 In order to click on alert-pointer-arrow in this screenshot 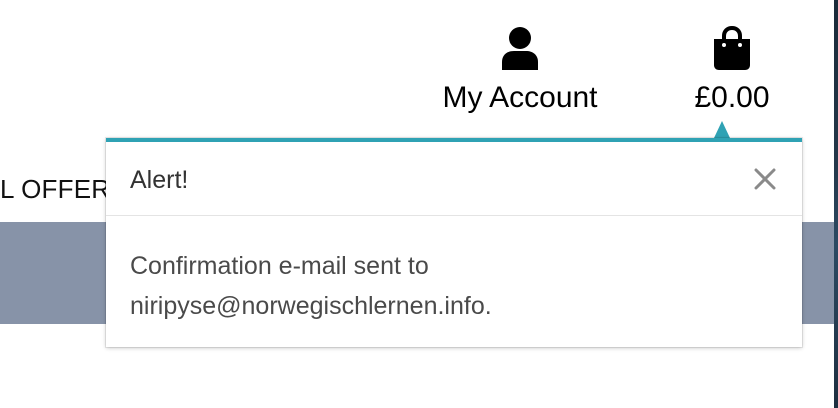, I will do `click(722, 129)`.